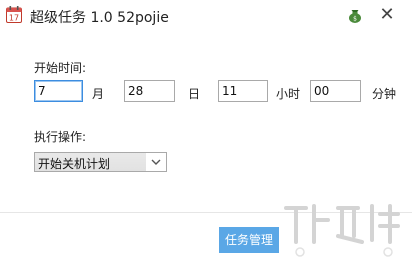 Image resolution: width=412 pixels, height=260 pixels. I want to click on action-label: 执行操作:, so click(60, 137).